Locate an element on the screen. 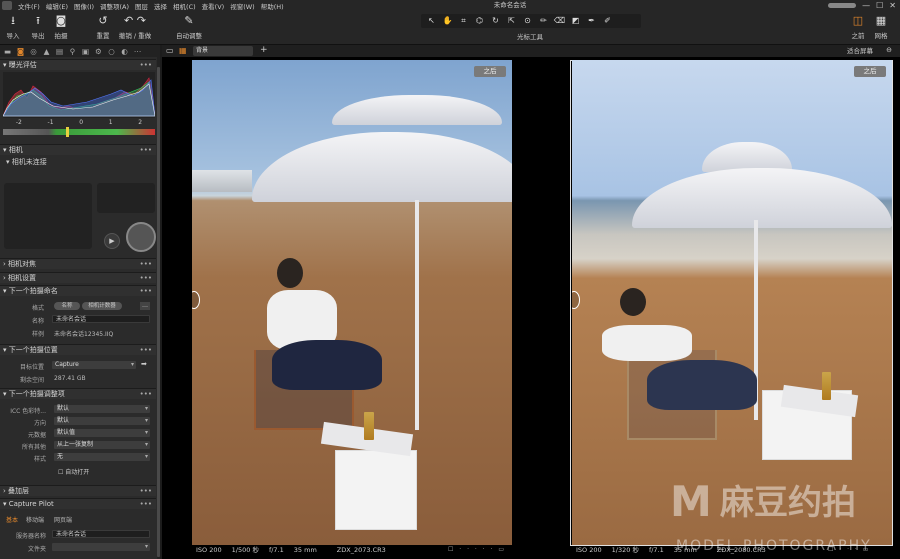 This screenshot has height=559, width=900. adjust-section-header: ▾ 下一个拍摄调整项 ••• is located at coordinates (78, 393).